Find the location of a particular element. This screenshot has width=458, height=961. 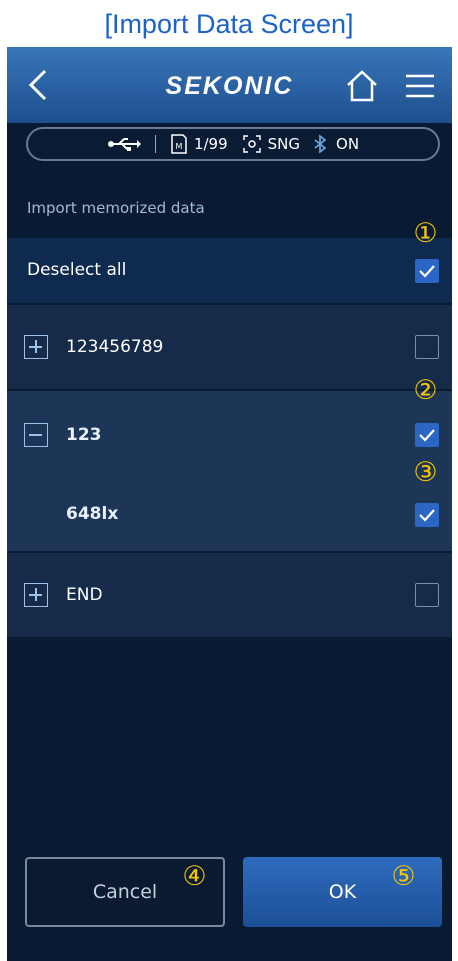

list-item: 123456789 is located at coordinates (229, 347).